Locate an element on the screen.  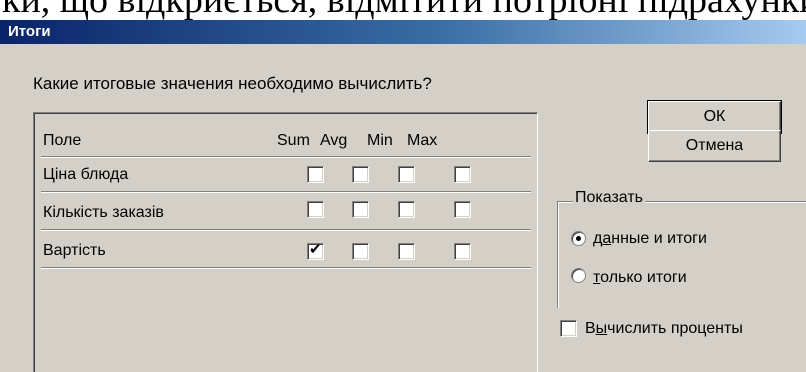
ok-button: ОК is located at coordinates (714, 117).